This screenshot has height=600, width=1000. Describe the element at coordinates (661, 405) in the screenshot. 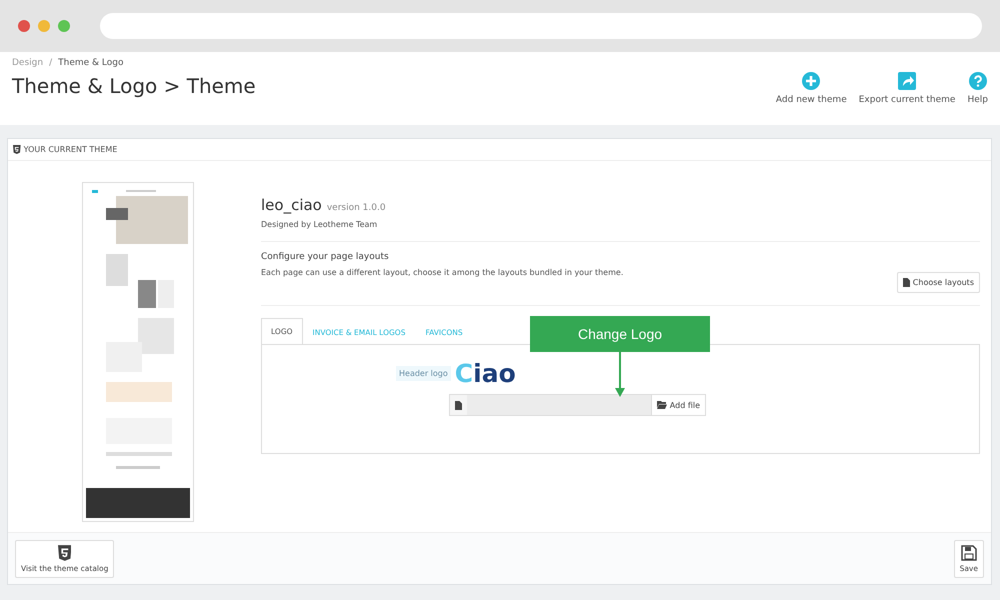

I see `folder-icon` at that location.